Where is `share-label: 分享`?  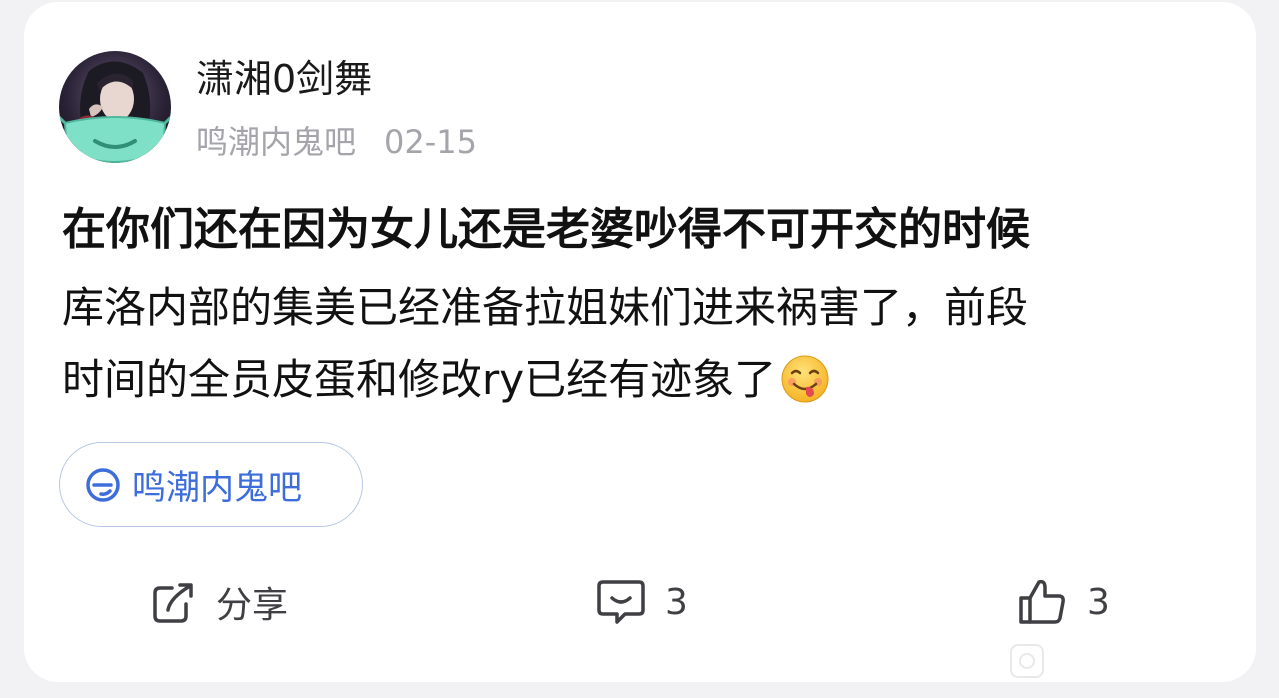
share-label: 分享 is located at coordinates (252, 605).